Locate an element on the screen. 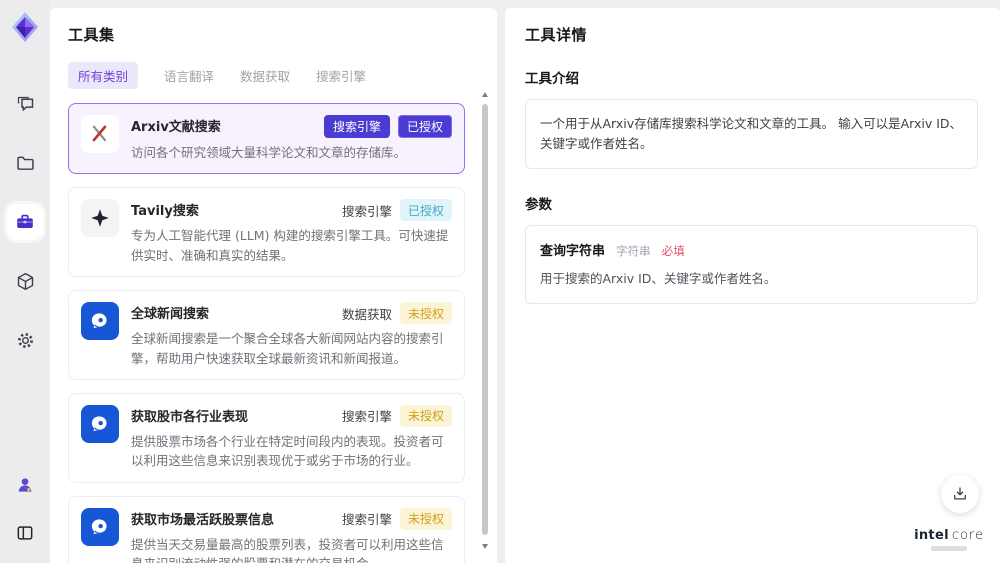 The height and width of the screenshot is (563, 1000). sidebar-item-settings is located at coordinates (25, 340).